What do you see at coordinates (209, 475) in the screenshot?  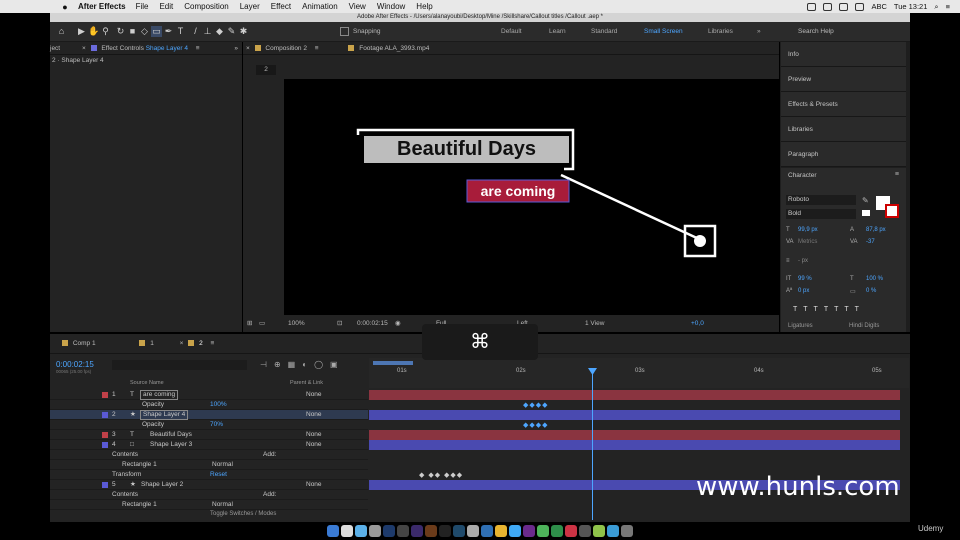 I see `group-row-transform: Transform Reset` at bounding box center [209, 475].